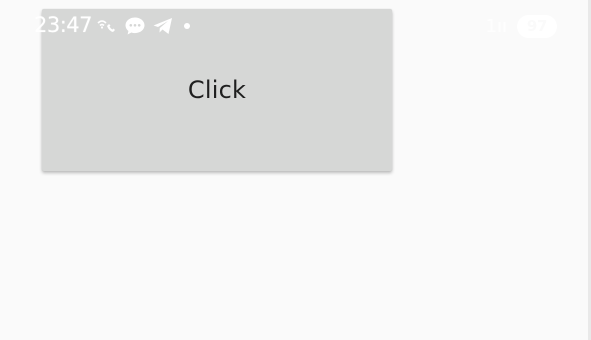  I want to click on battery-level: 97, so click(537, 26).